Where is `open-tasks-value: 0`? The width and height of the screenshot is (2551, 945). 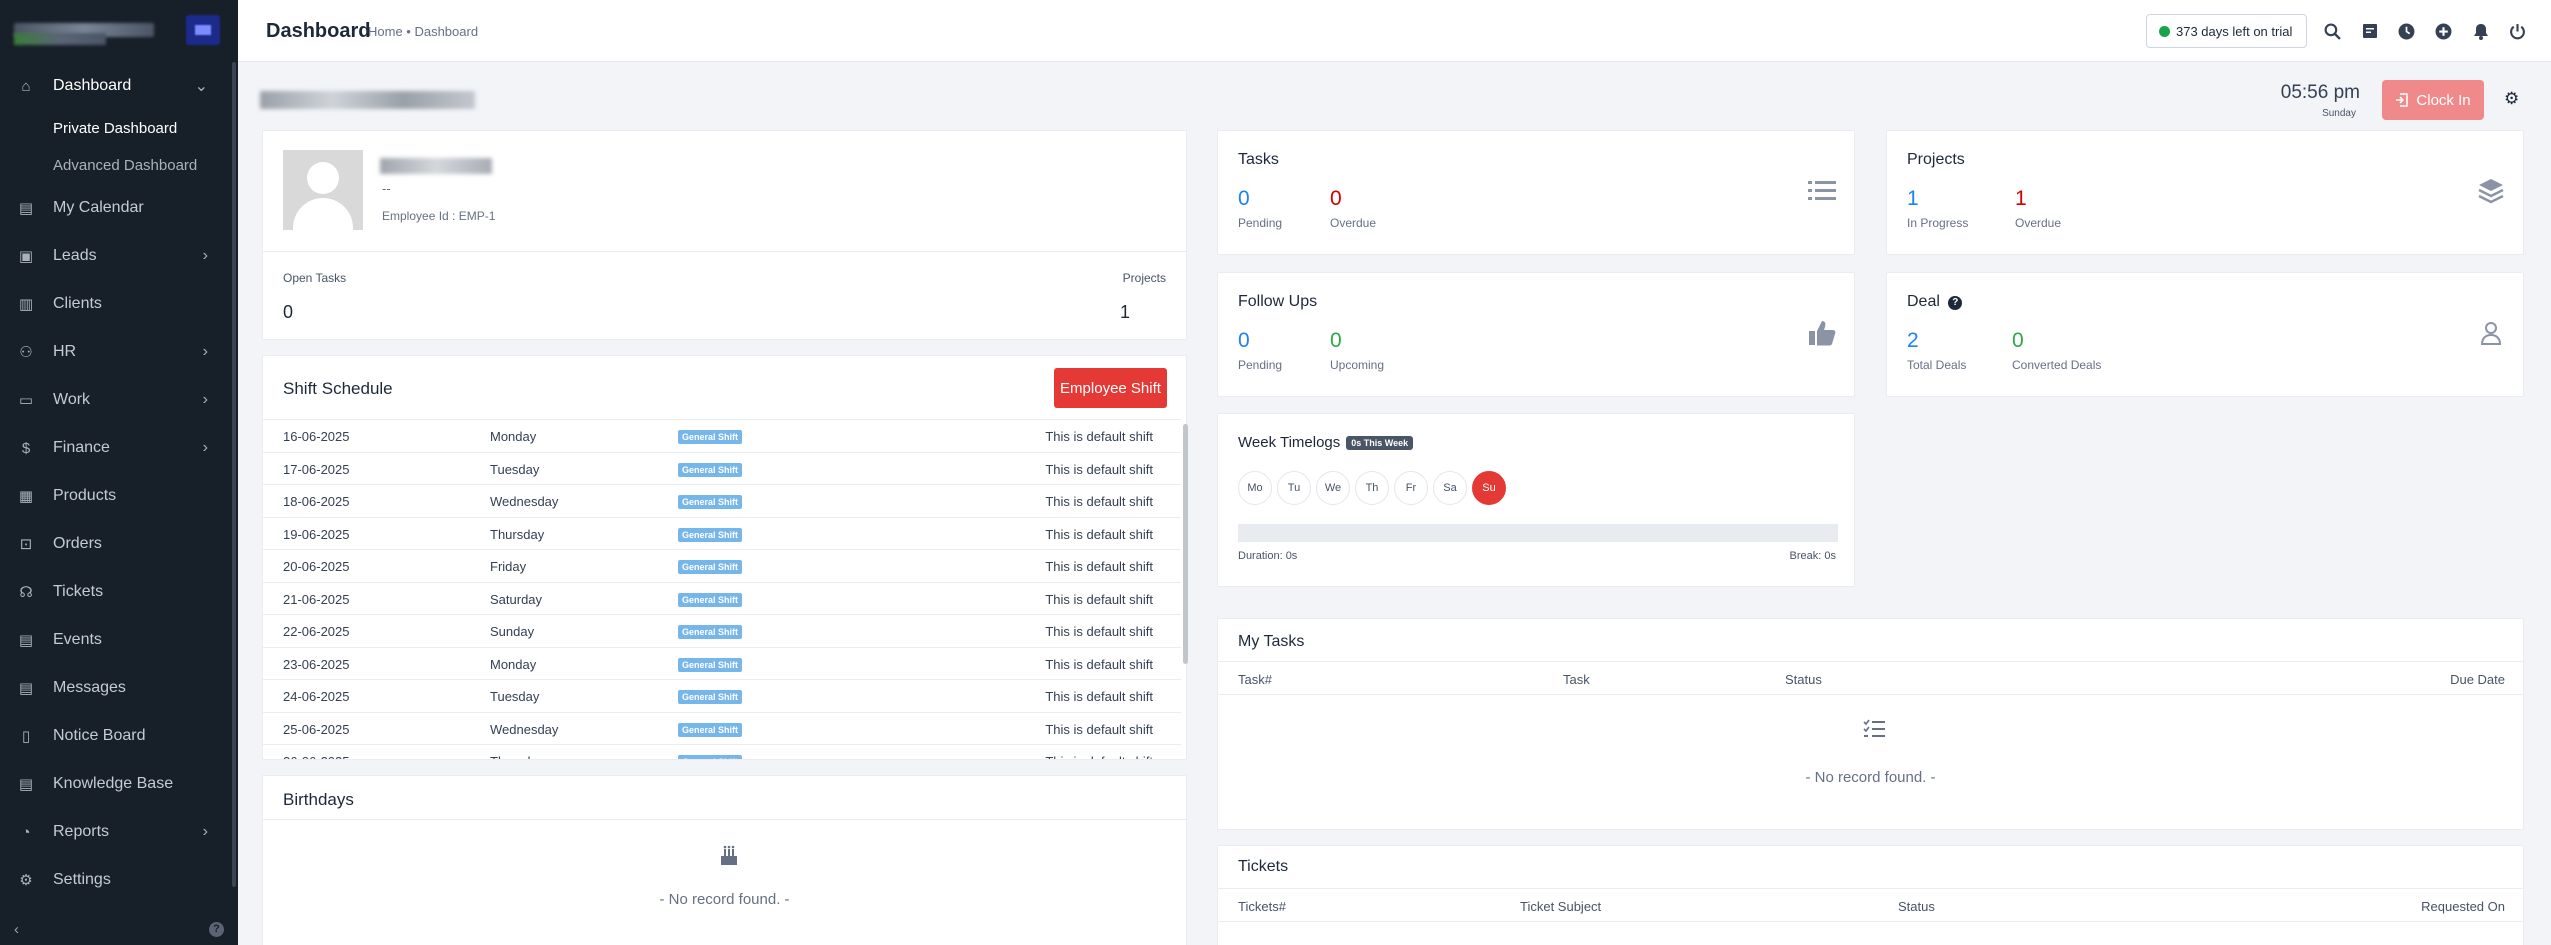 open-tasks-value: 0 is located at coordinates (288, 312).